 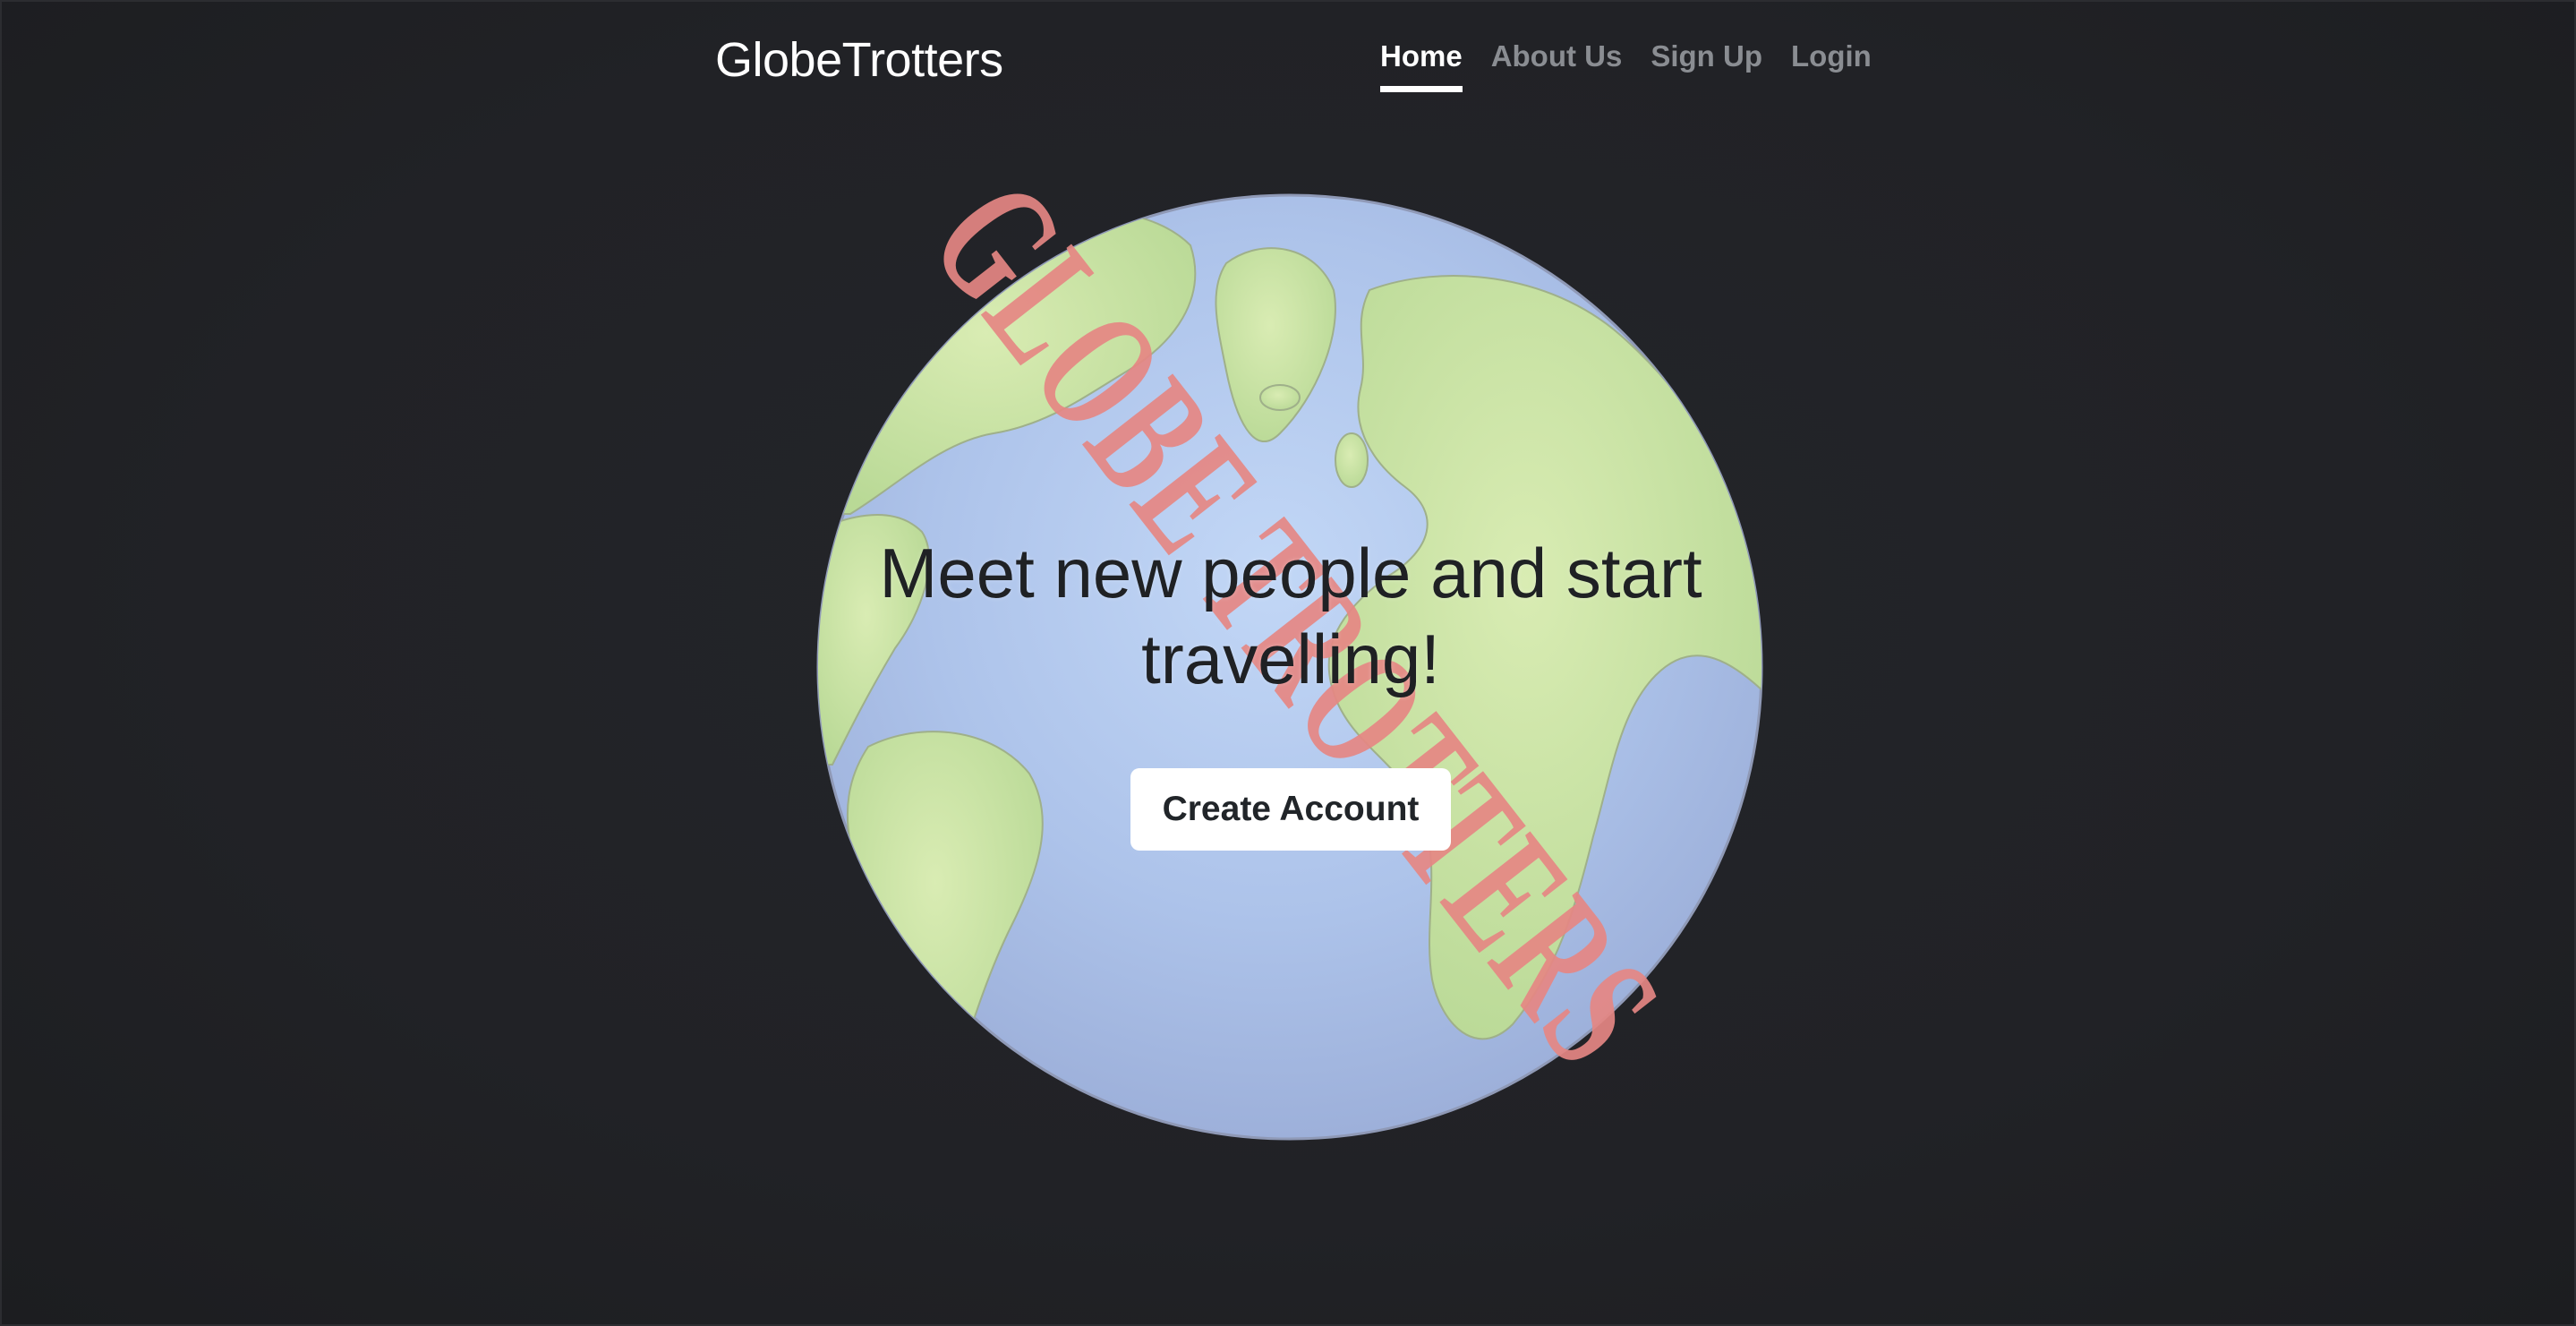 I want to click on nav-login: Login, so click(x=1831, y=66).